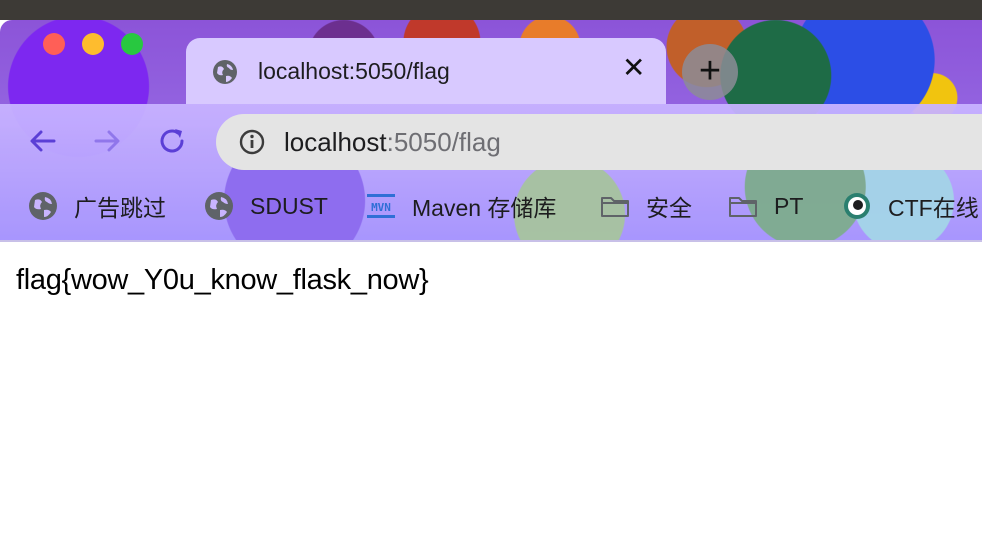 This screenshot has height=554, width=982. Describe the element at coordinates (354, 71) in the screenshot. I see `tab-title: localhost:5050/flag` at that location.